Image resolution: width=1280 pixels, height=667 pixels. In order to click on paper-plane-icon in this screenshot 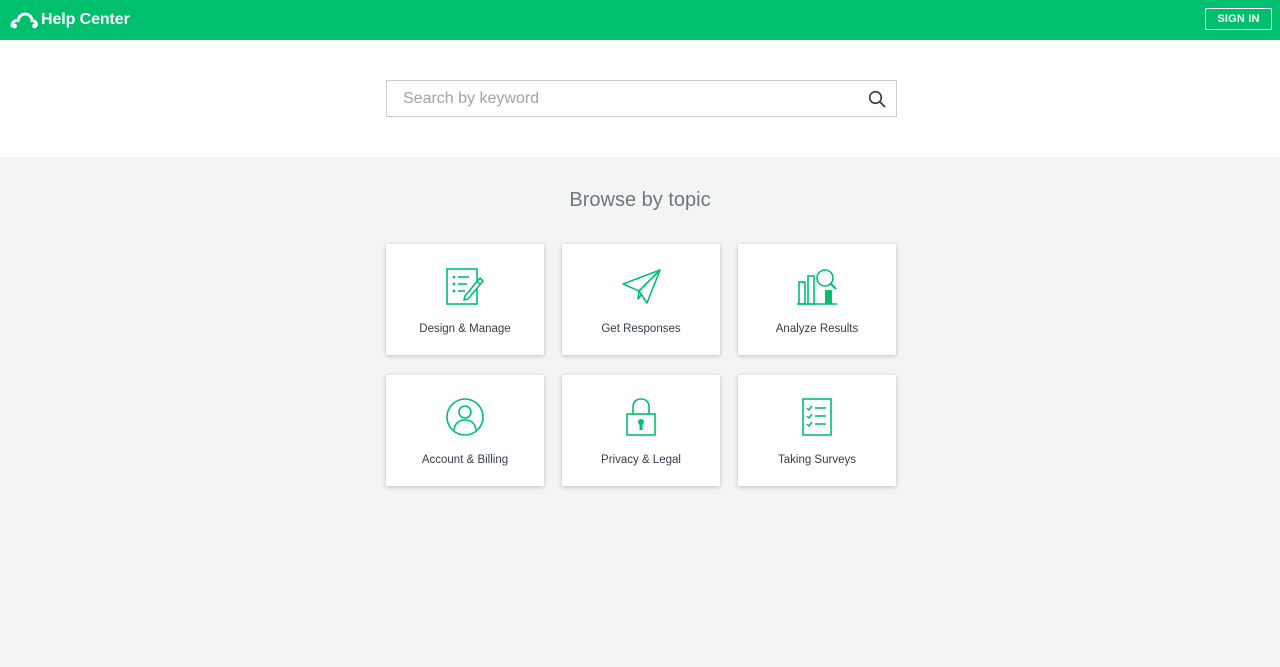, I will do `click(641, 286)`.